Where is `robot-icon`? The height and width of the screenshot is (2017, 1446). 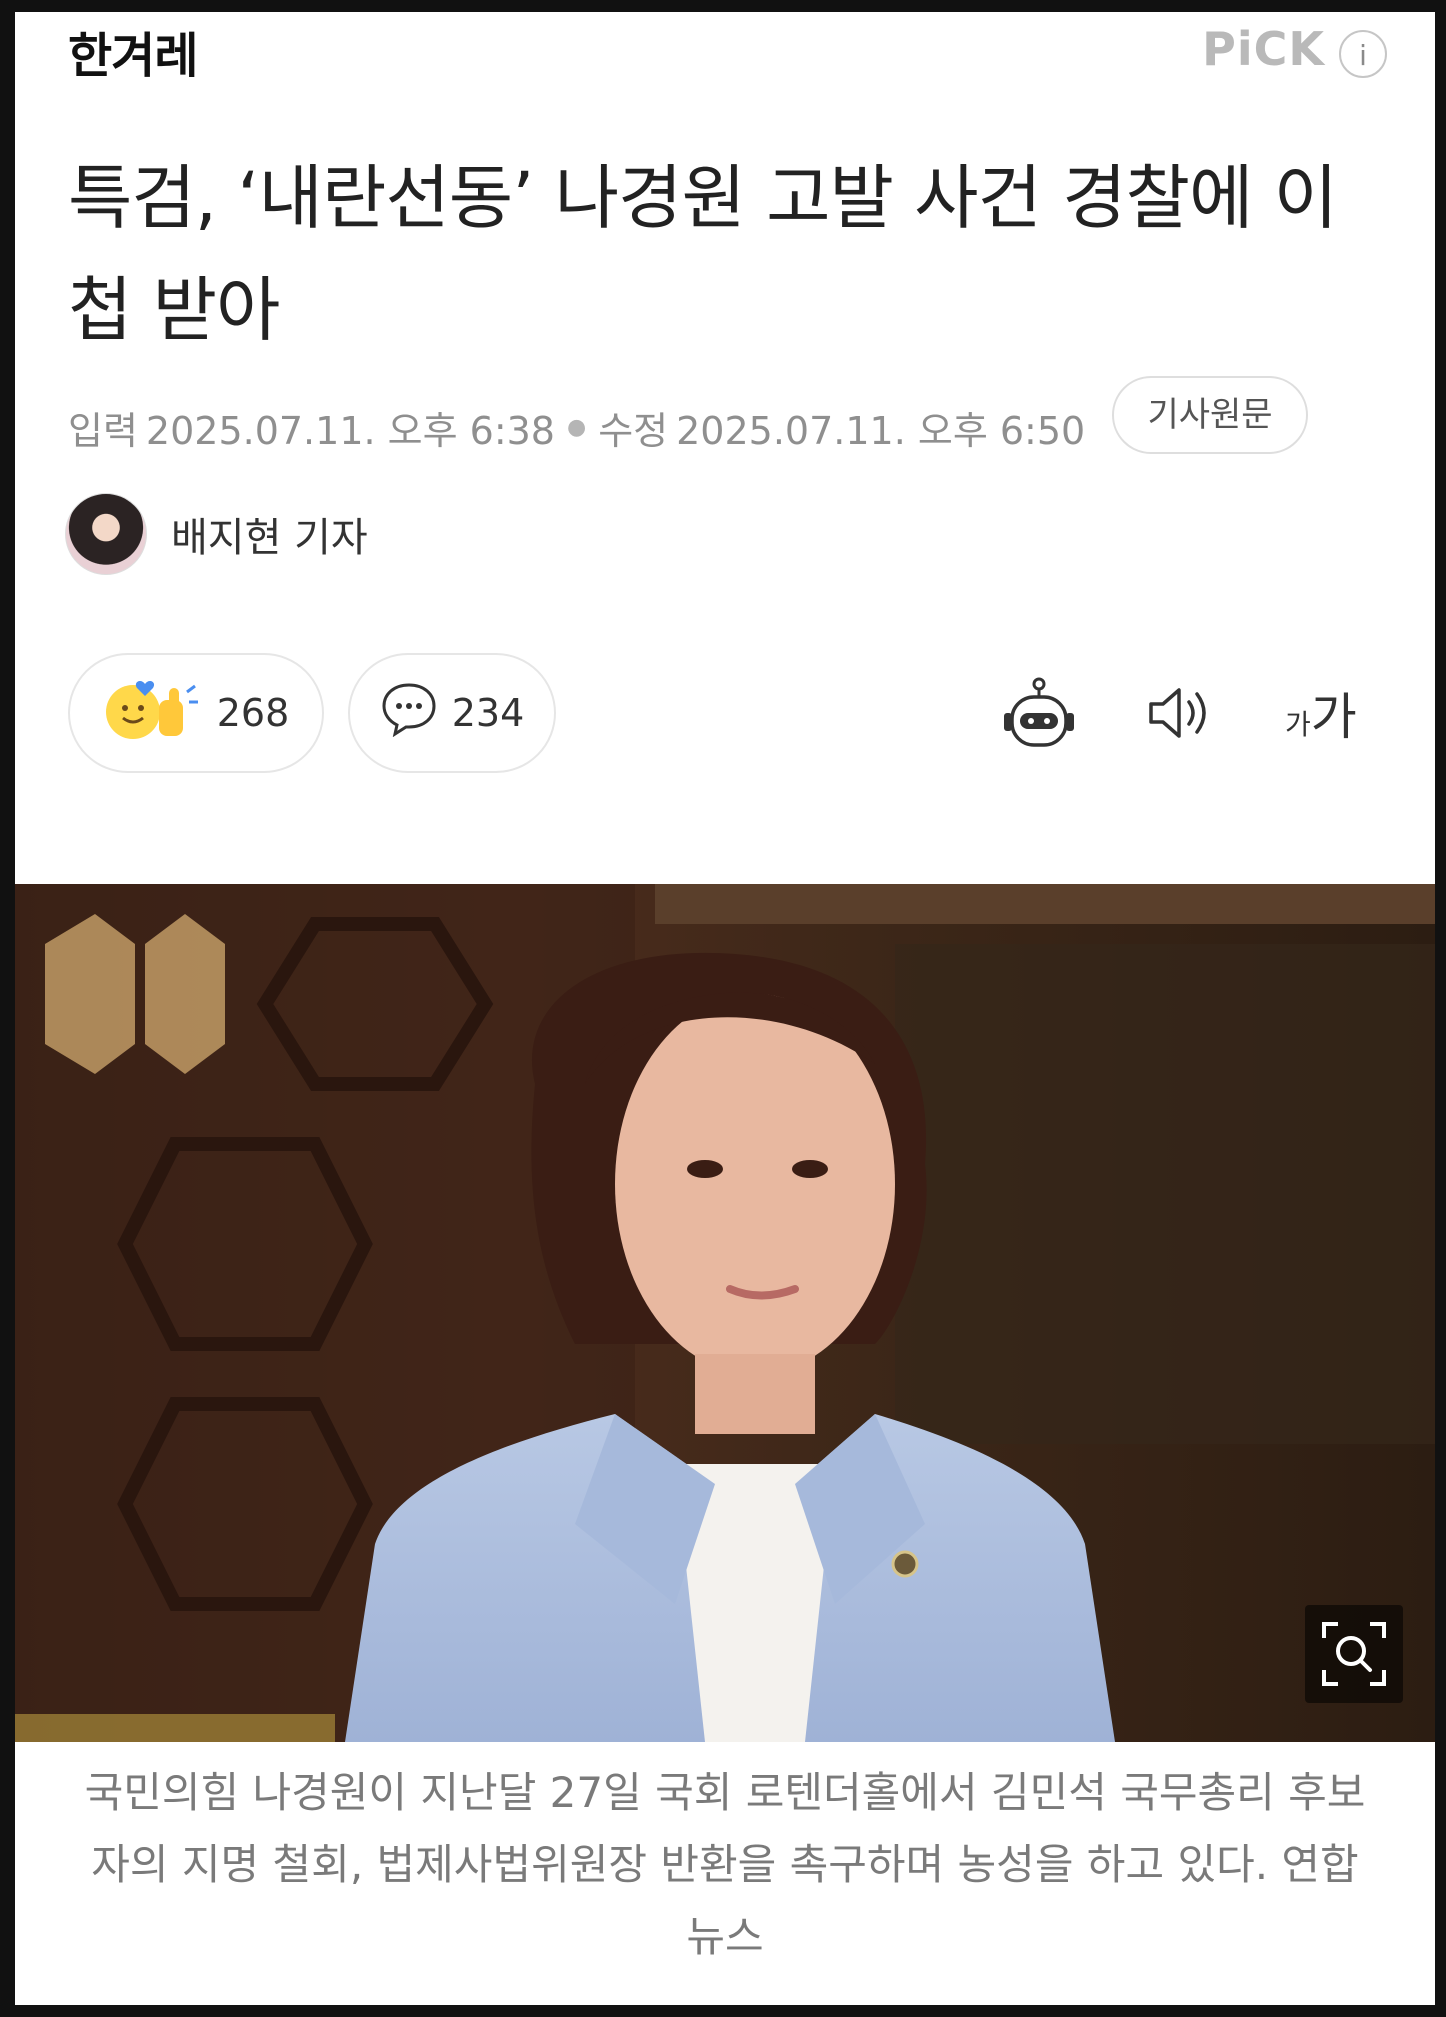 robot-icon is located at coordinates (1039, 717).